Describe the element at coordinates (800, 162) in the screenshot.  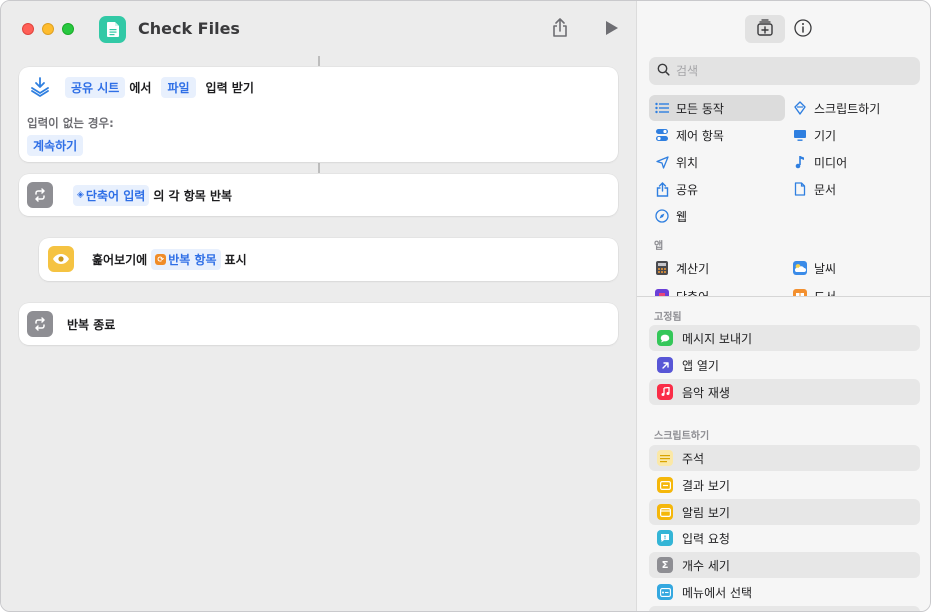
I see `music-note-icon` at that location.